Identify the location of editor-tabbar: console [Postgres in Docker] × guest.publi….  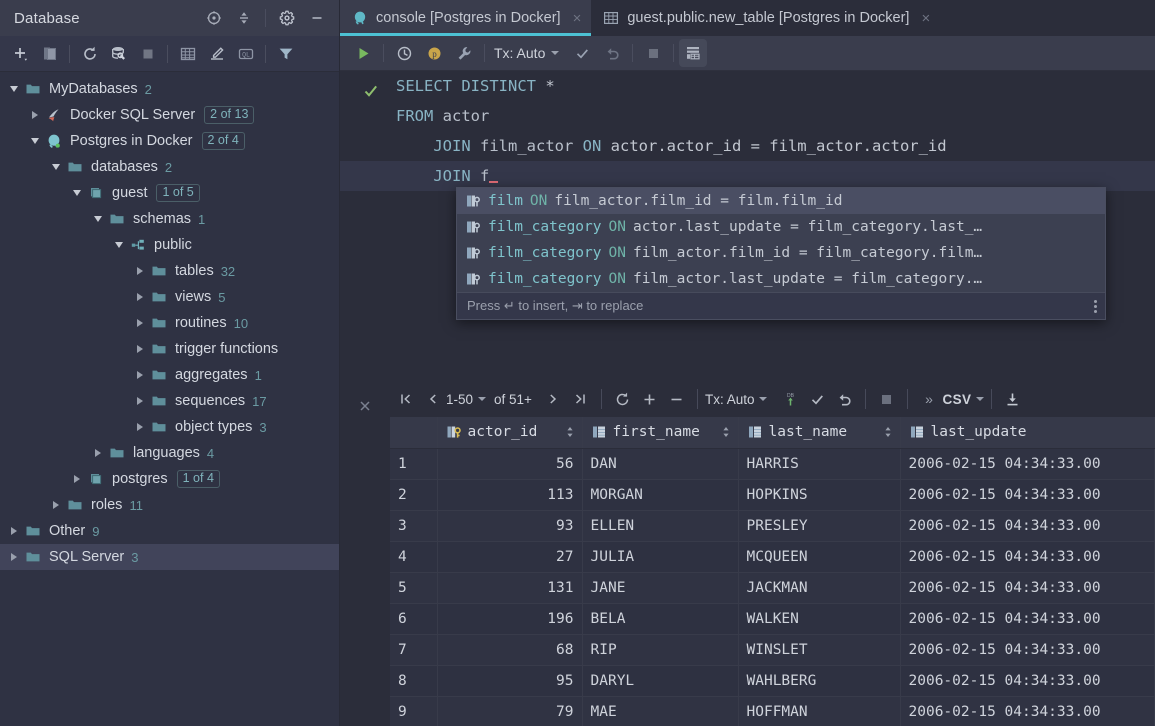
(747, 18).